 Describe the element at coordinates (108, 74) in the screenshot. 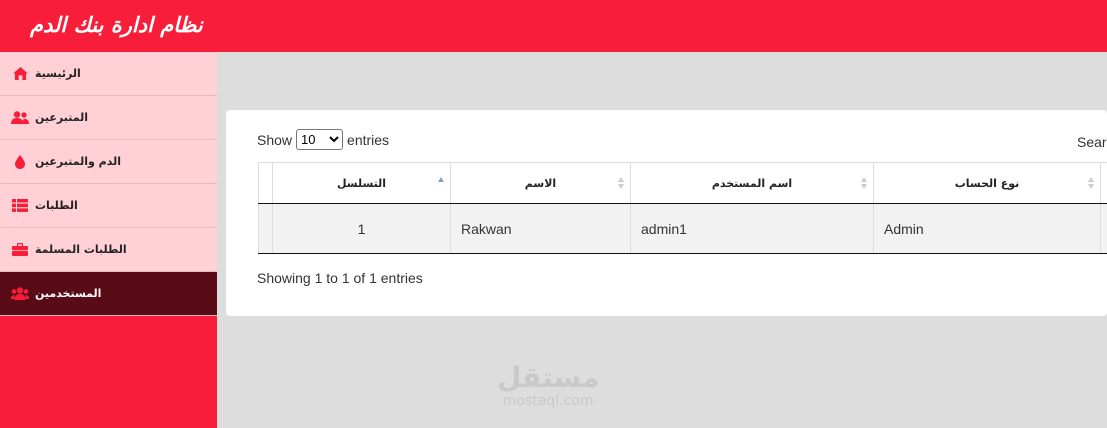

I see `sidebar-item-home: الرئيسية` at that location.